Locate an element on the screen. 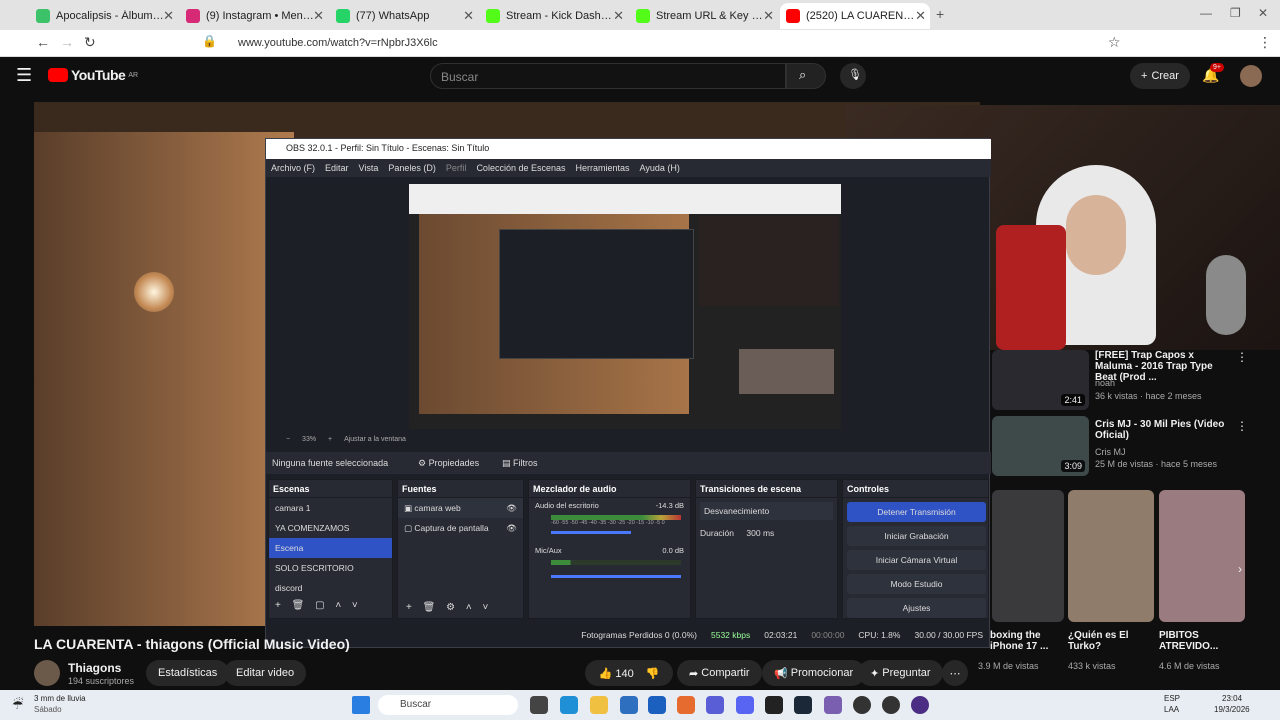  taskbar-search: Buscar is located at coordinates (448, 705).